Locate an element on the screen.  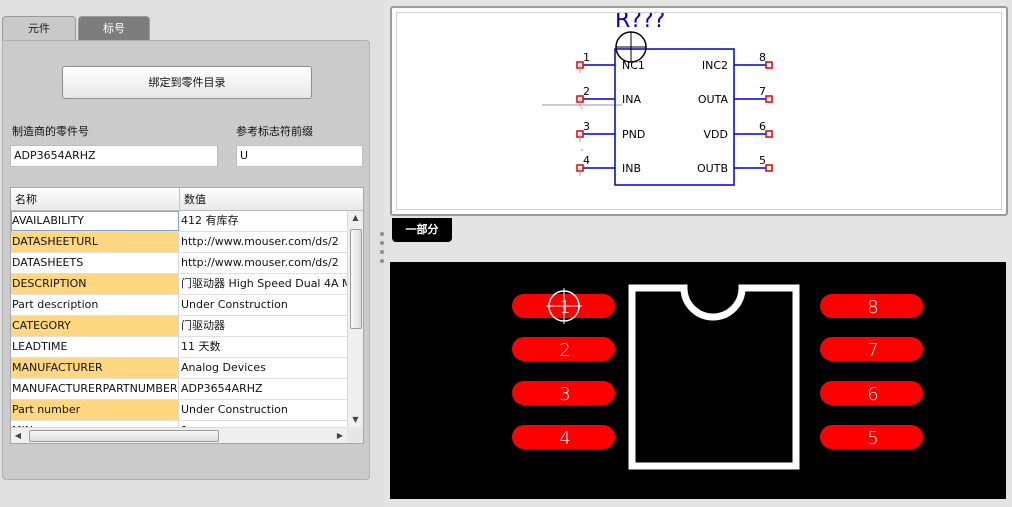
designator-prefix-input: U is located at coordinates (299, 156).